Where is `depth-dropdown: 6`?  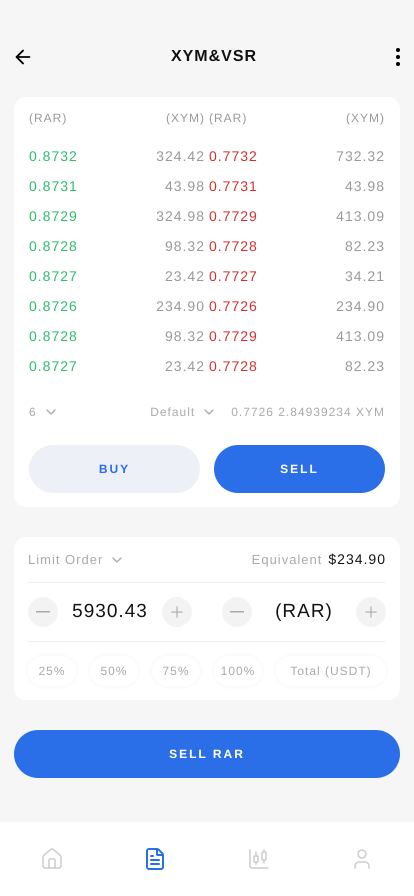
depth-dropdown: 6 is located at coordinates (44, 412).